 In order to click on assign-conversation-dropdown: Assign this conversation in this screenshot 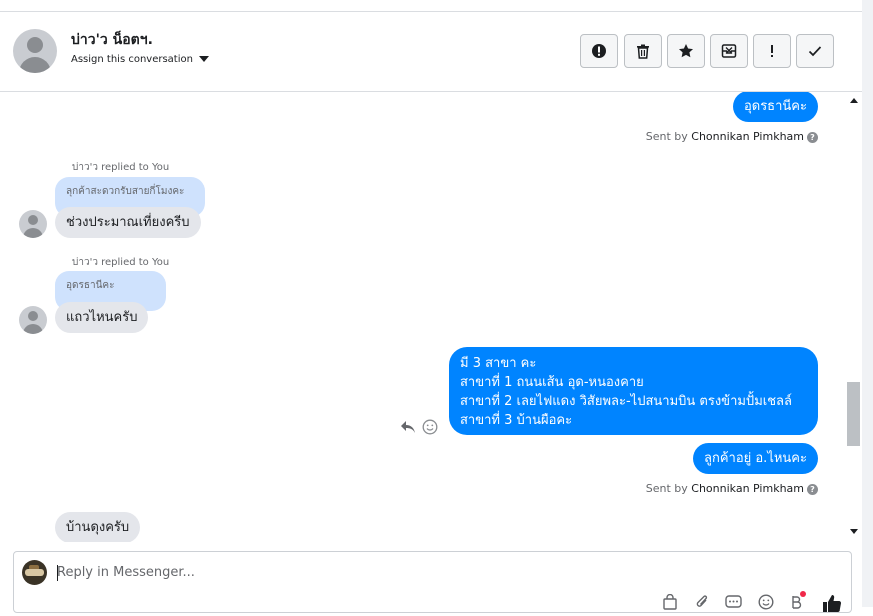, I will do `click(140, 59)`.